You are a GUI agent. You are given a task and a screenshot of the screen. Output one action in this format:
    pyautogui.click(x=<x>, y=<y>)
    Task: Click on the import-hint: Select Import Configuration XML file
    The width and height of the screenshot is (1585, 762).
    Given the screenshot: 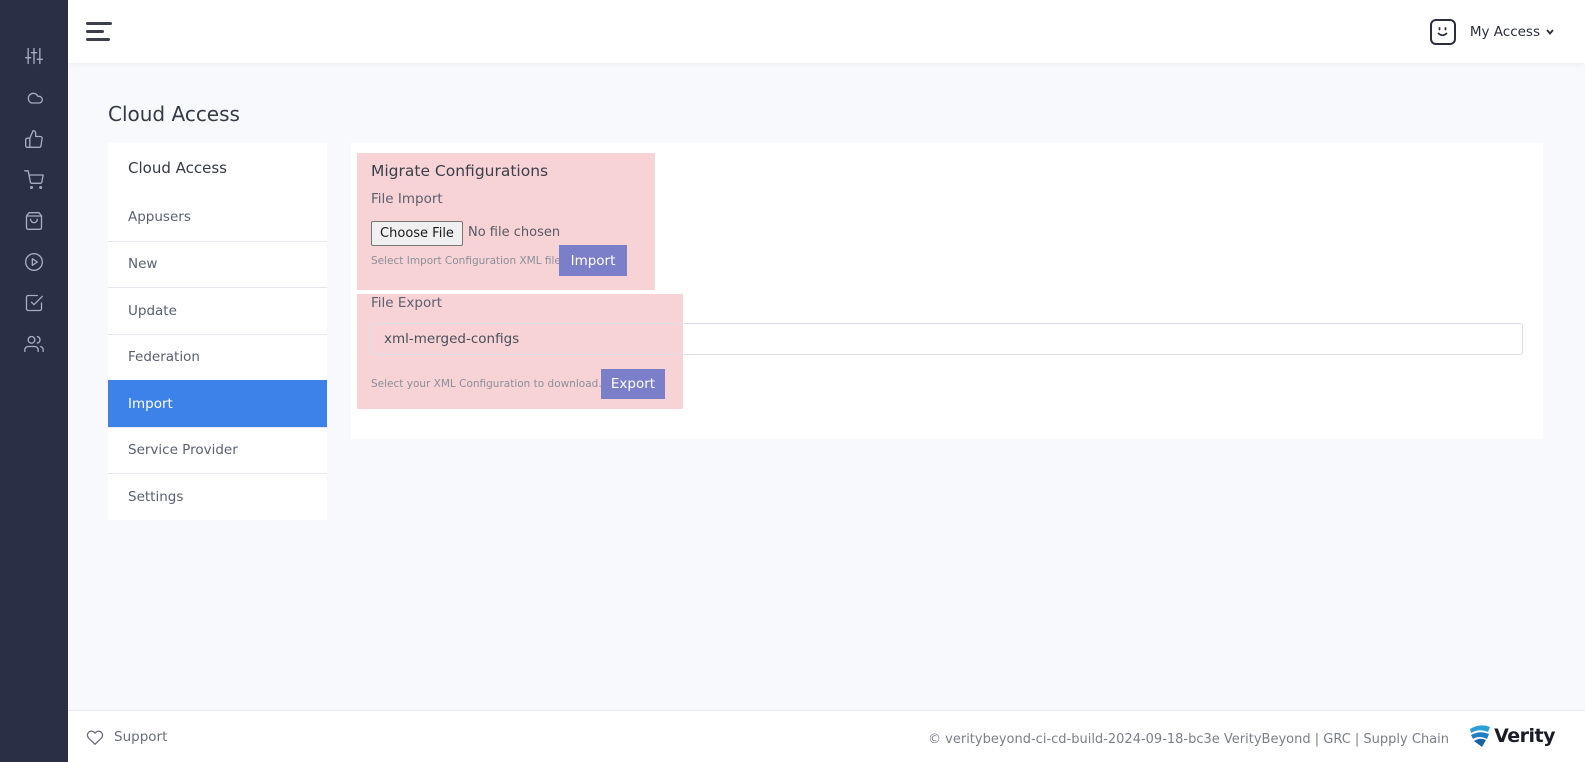 What is the action you would take?
    pyautogui.click(x=466, y=261)
    